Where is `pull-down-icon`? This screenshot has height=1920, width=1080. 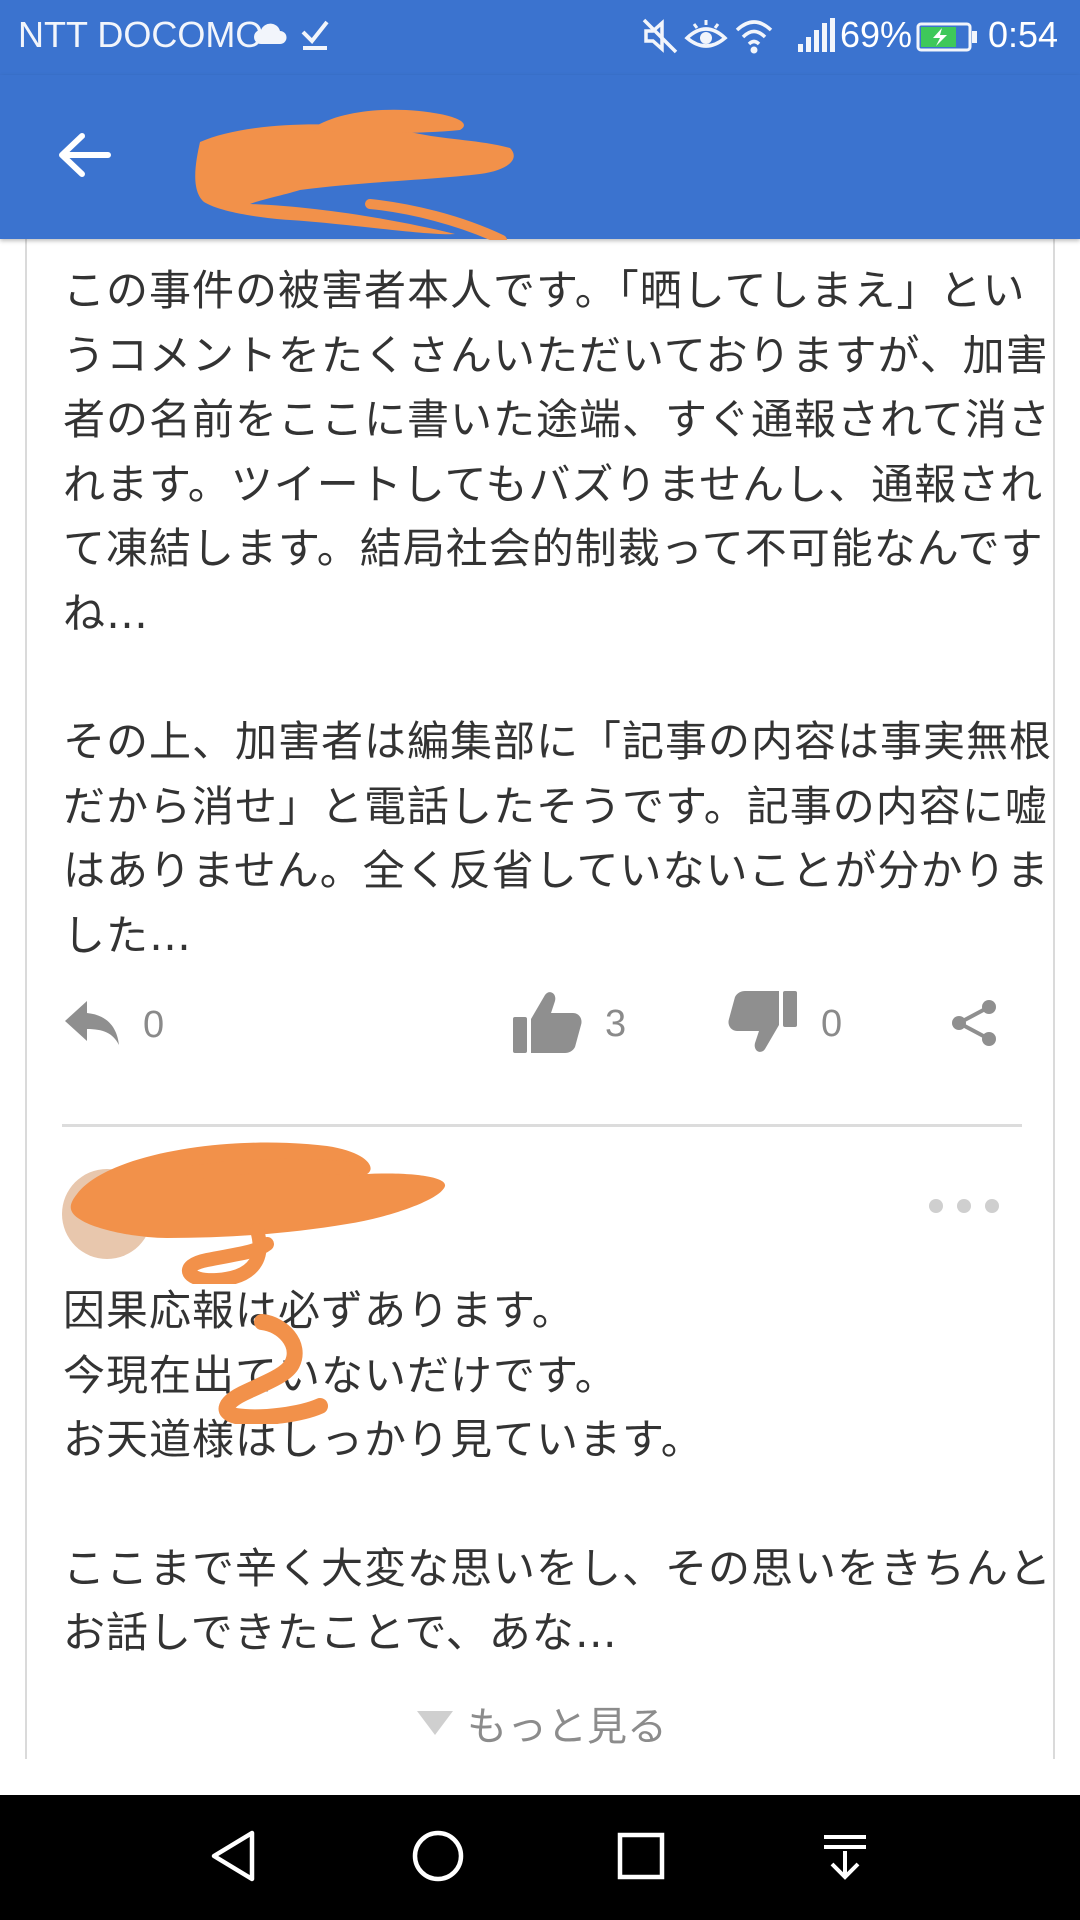
pull-down-icon is located at coordinates (845, 1858).